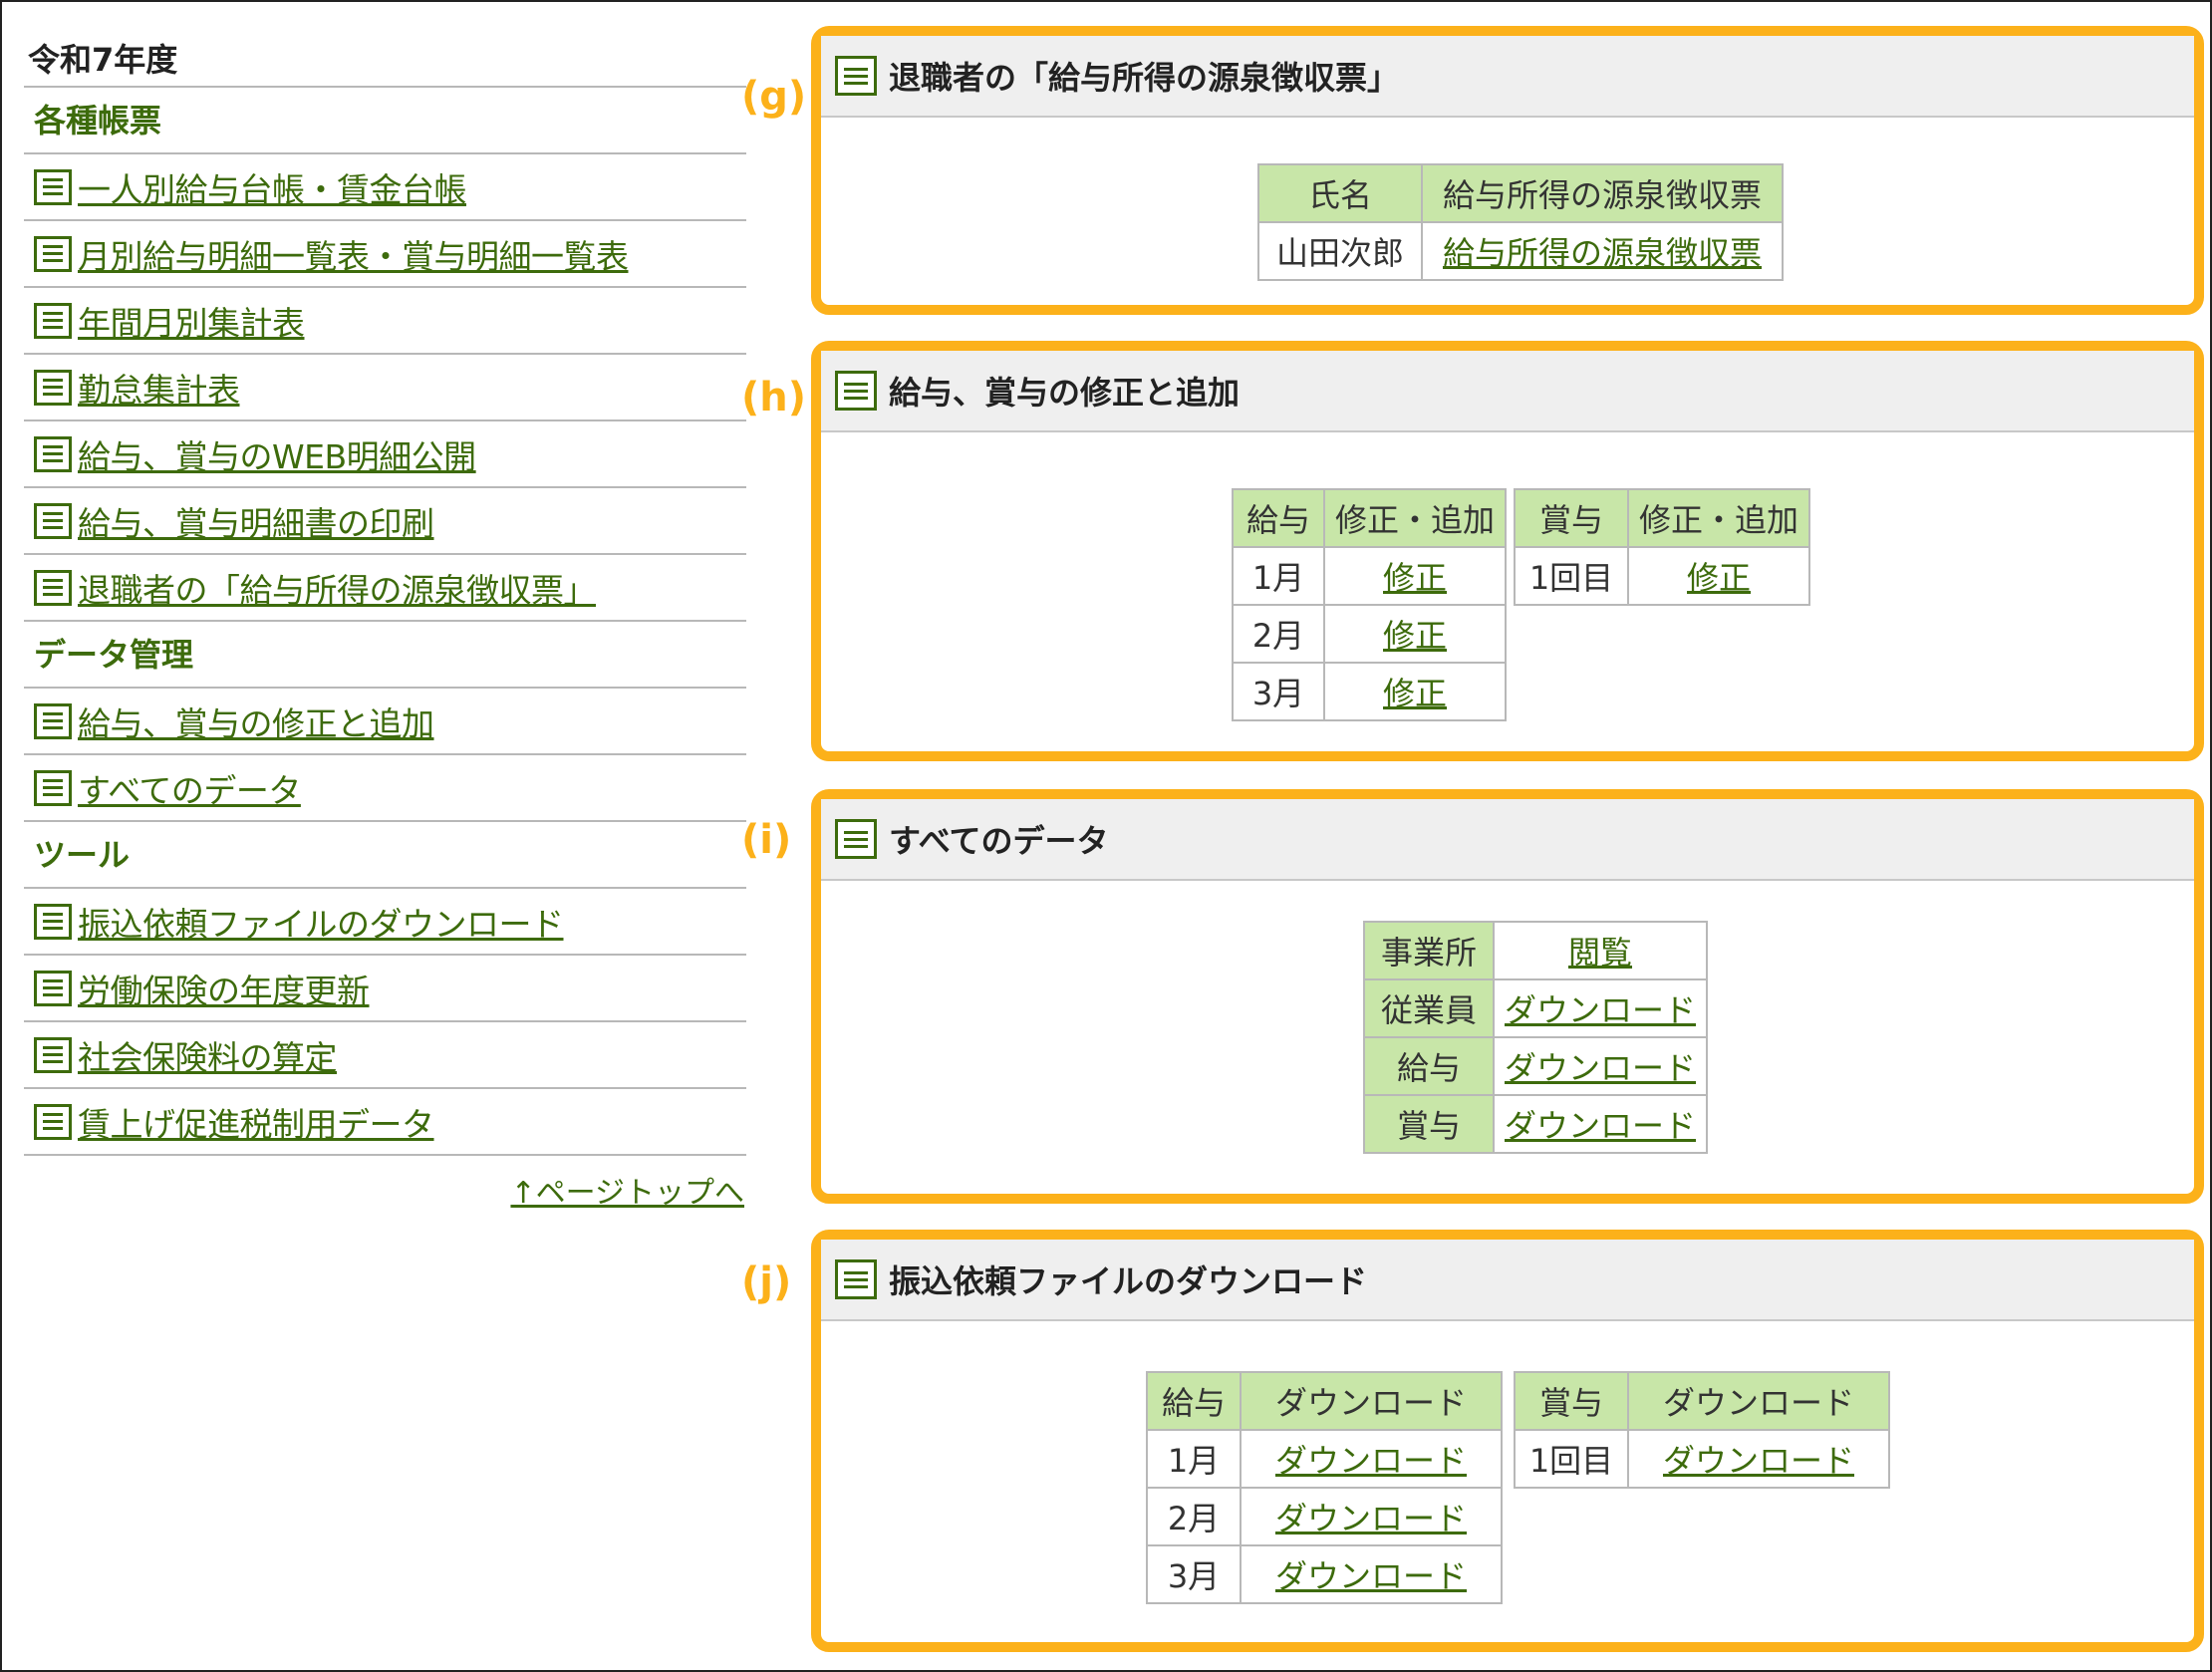 The image size is (2212, 1672). I want to click on section-heading-data-management: データ管理, so click(385, 655).